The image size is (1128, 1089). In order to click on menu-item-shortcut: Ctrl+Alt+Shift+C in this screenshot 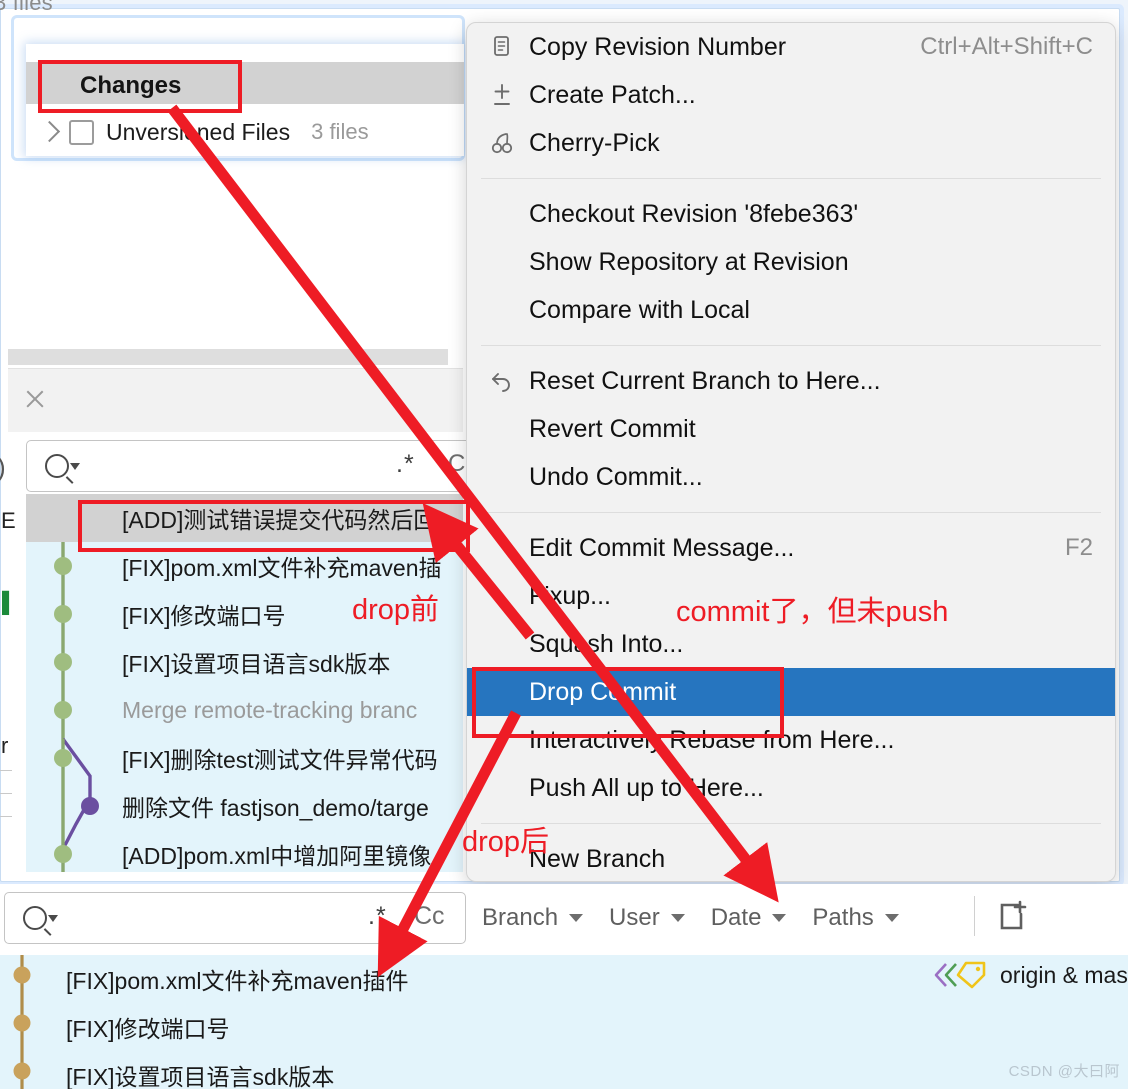, I will do `click(1006, 46)`.